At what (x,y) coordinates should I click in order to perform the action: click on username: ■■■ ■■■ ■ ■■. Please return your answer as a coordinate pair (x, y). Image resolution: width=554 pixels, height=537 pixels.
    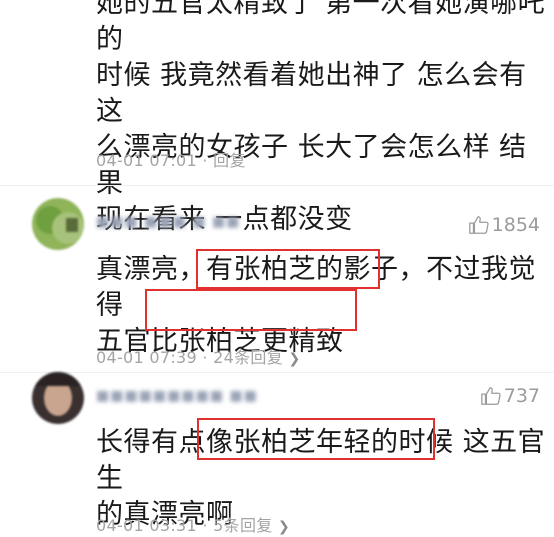
    Looking at the image, I should click on (168, 222).